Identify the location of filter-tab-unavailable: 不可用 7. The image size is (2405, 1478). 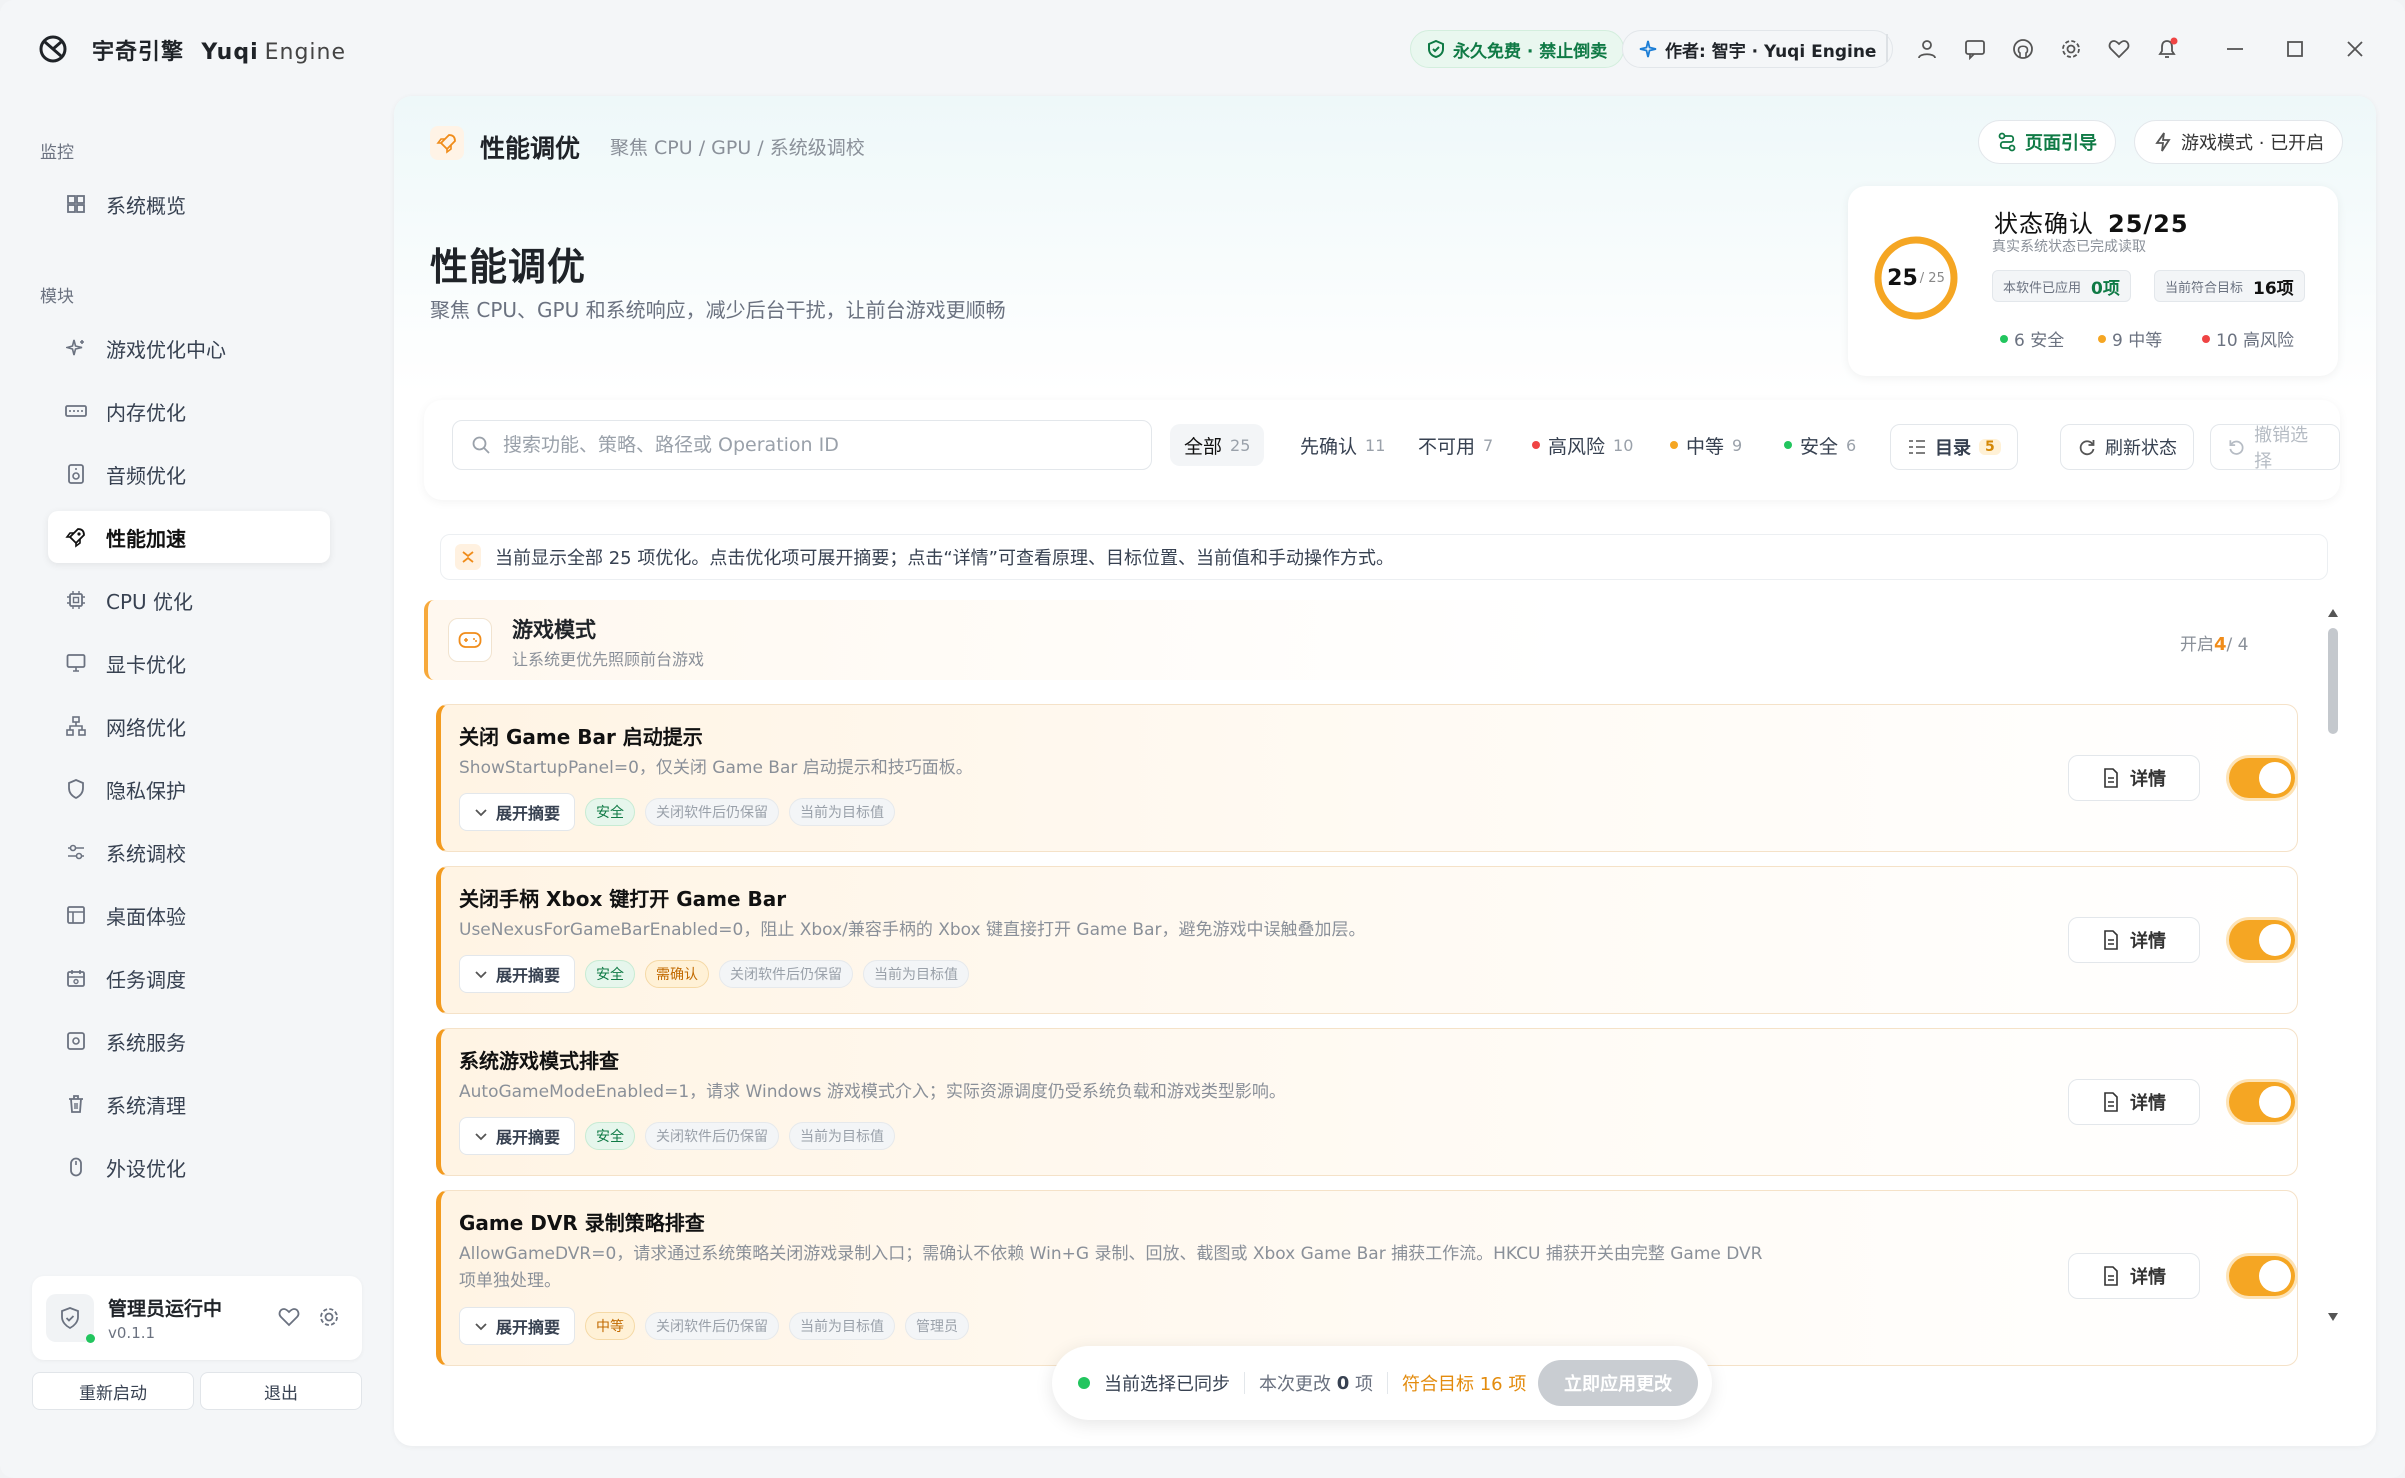
(1455, 445).